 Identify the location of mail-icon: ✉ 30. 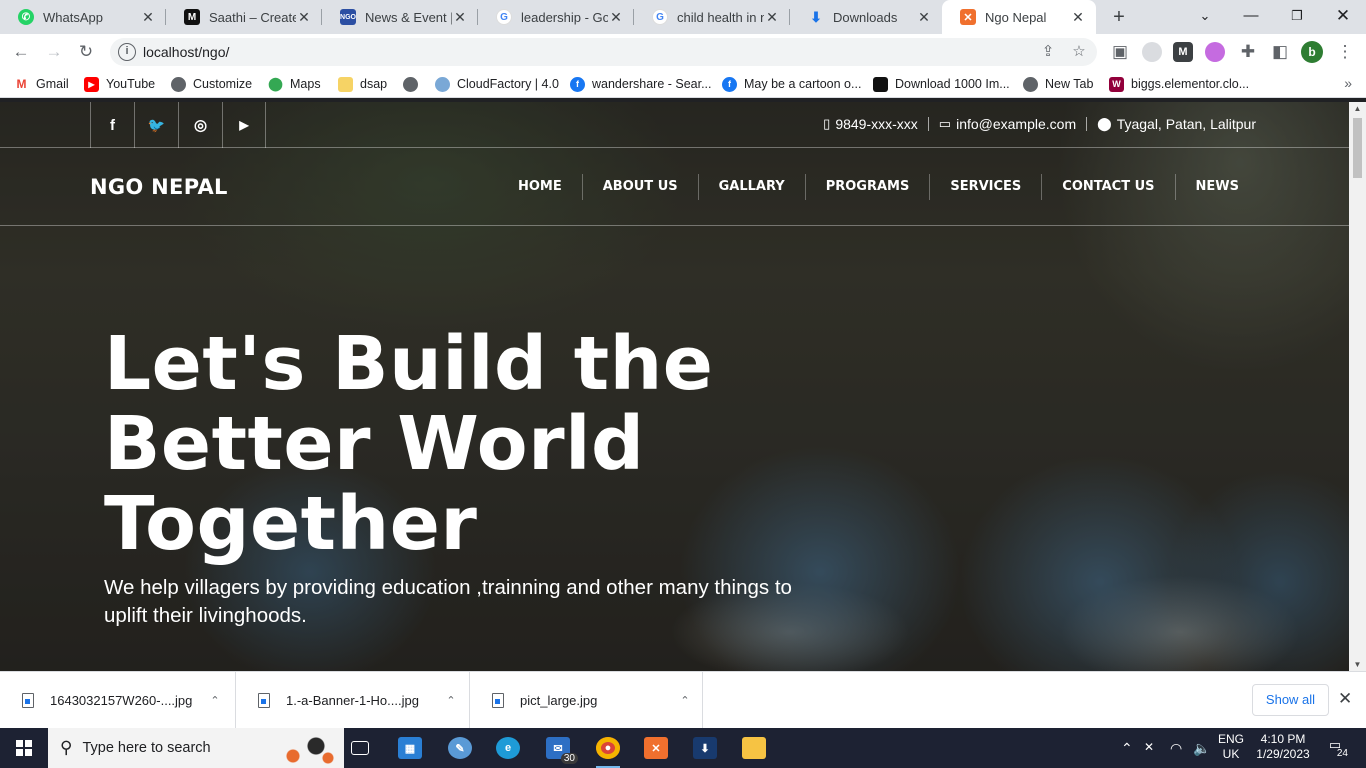
(558, 748).